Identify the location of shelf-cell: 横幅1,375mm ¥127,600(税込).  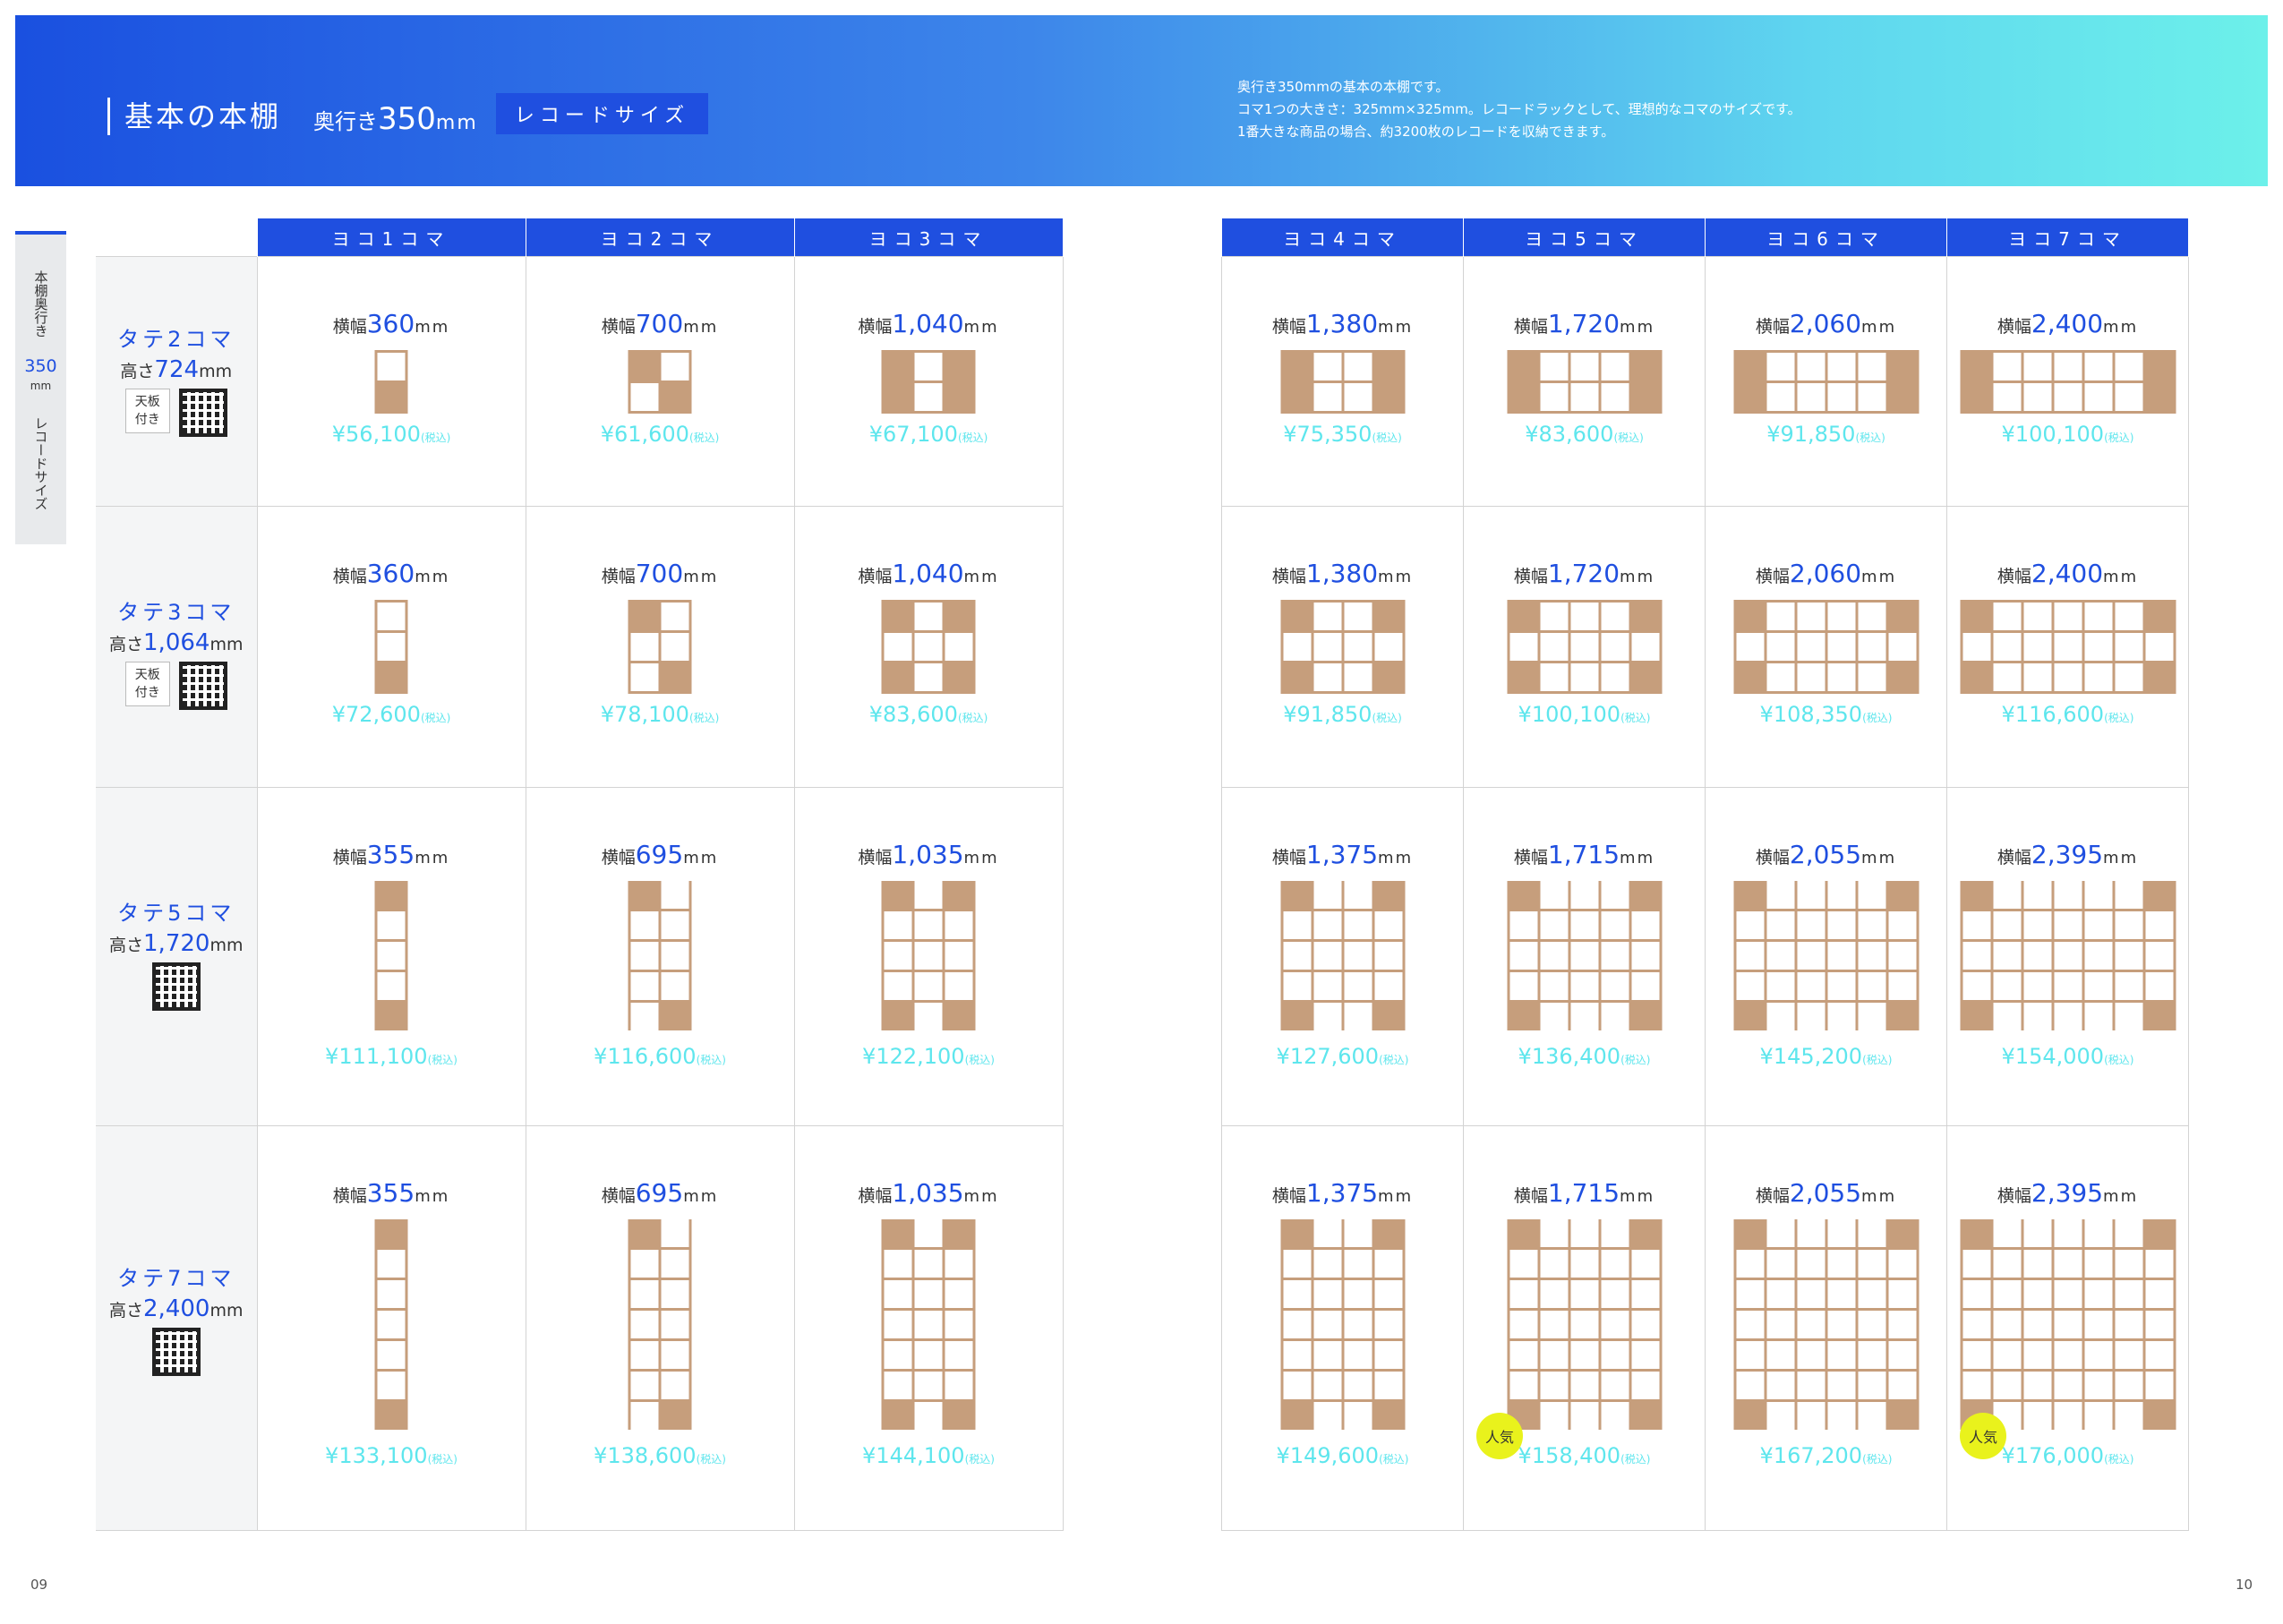
(1342, 956).